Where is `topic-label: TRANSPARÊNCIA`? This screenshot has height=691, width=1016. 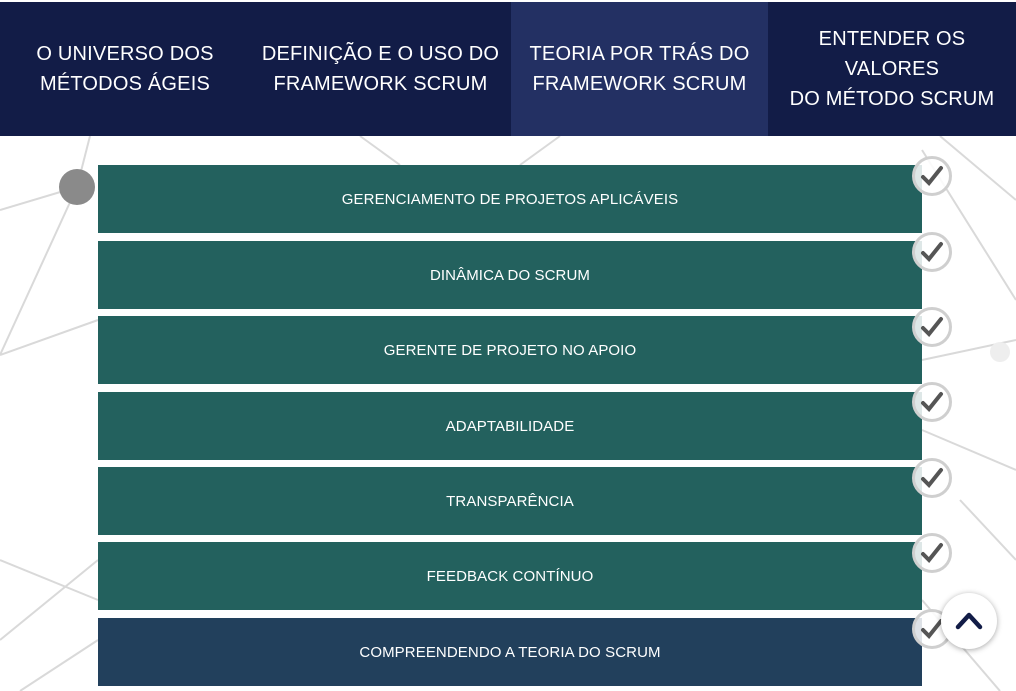
topic-label: TRANSPARÊNCIA is located at coordinates (510, 501).